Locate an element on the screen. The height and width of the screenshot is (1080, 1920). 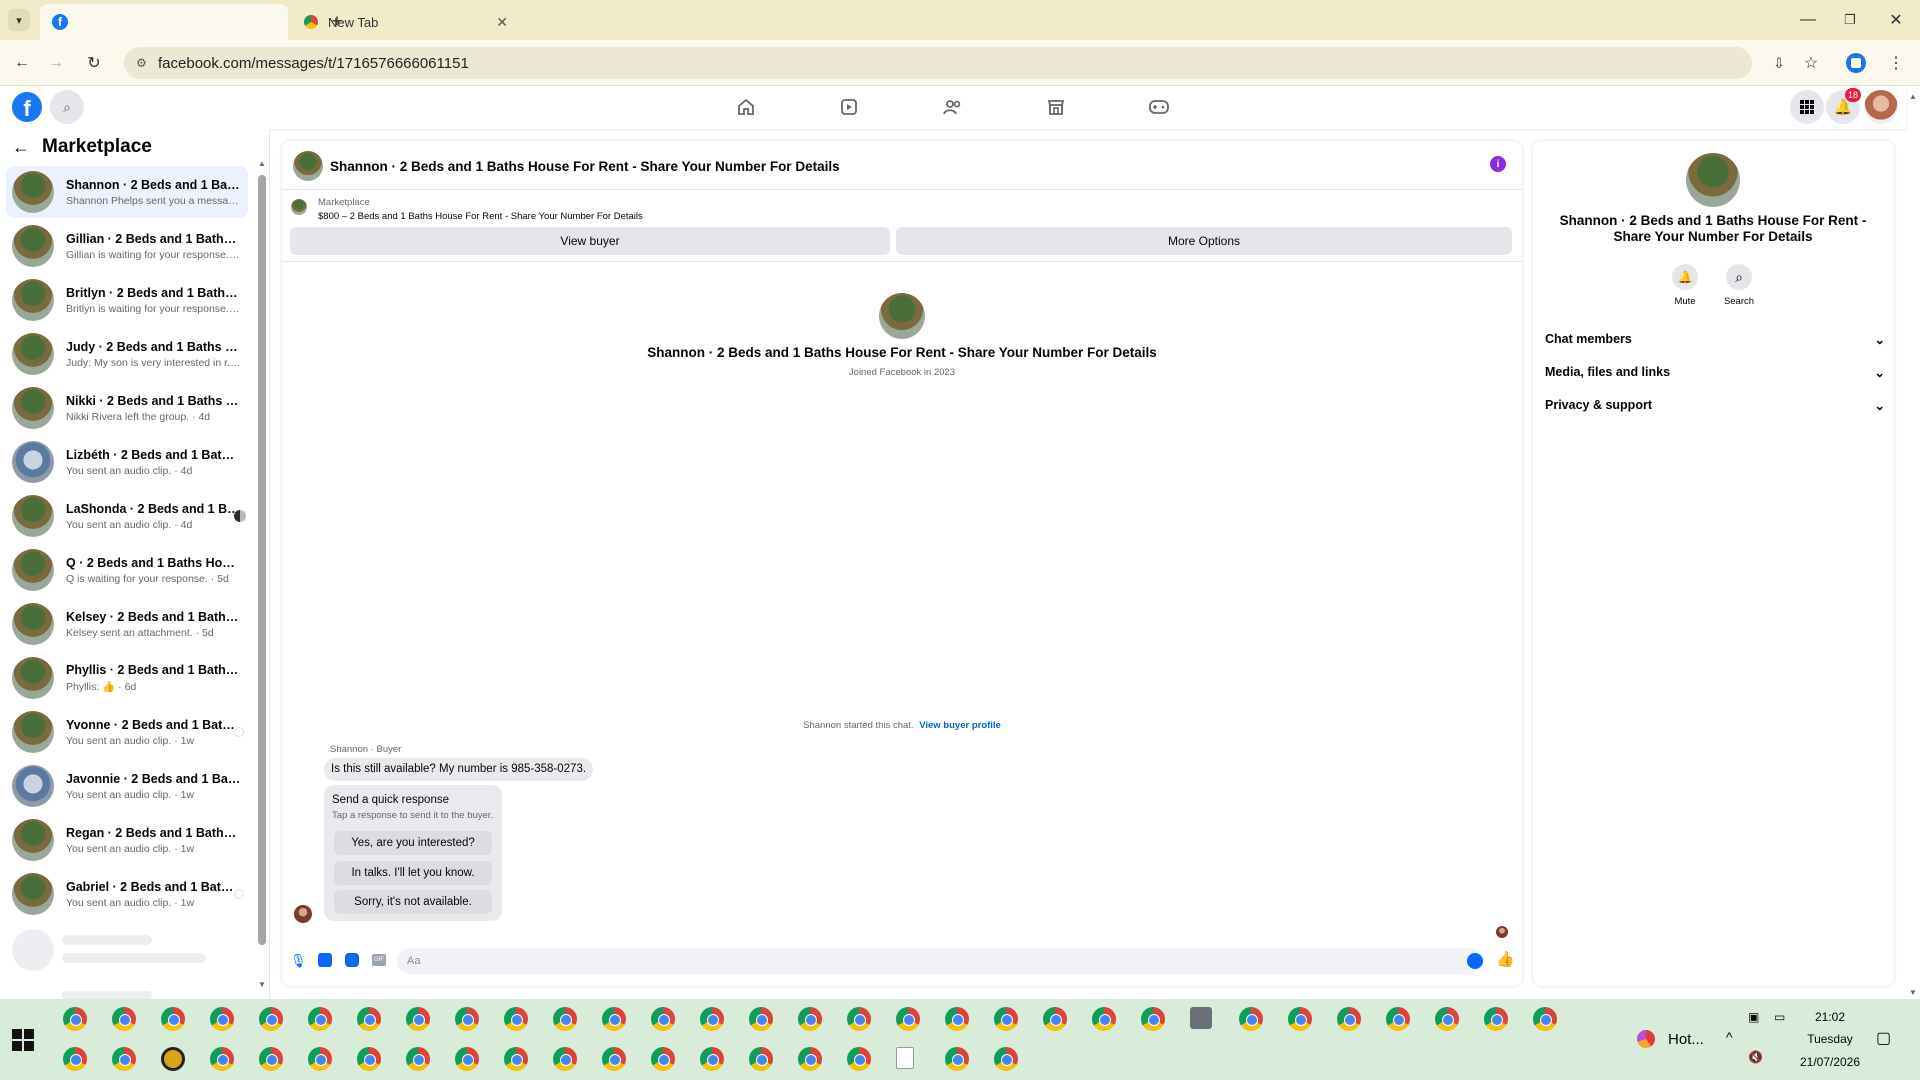
clock-time: 21:02 is located at coordinates (1830, 1017).